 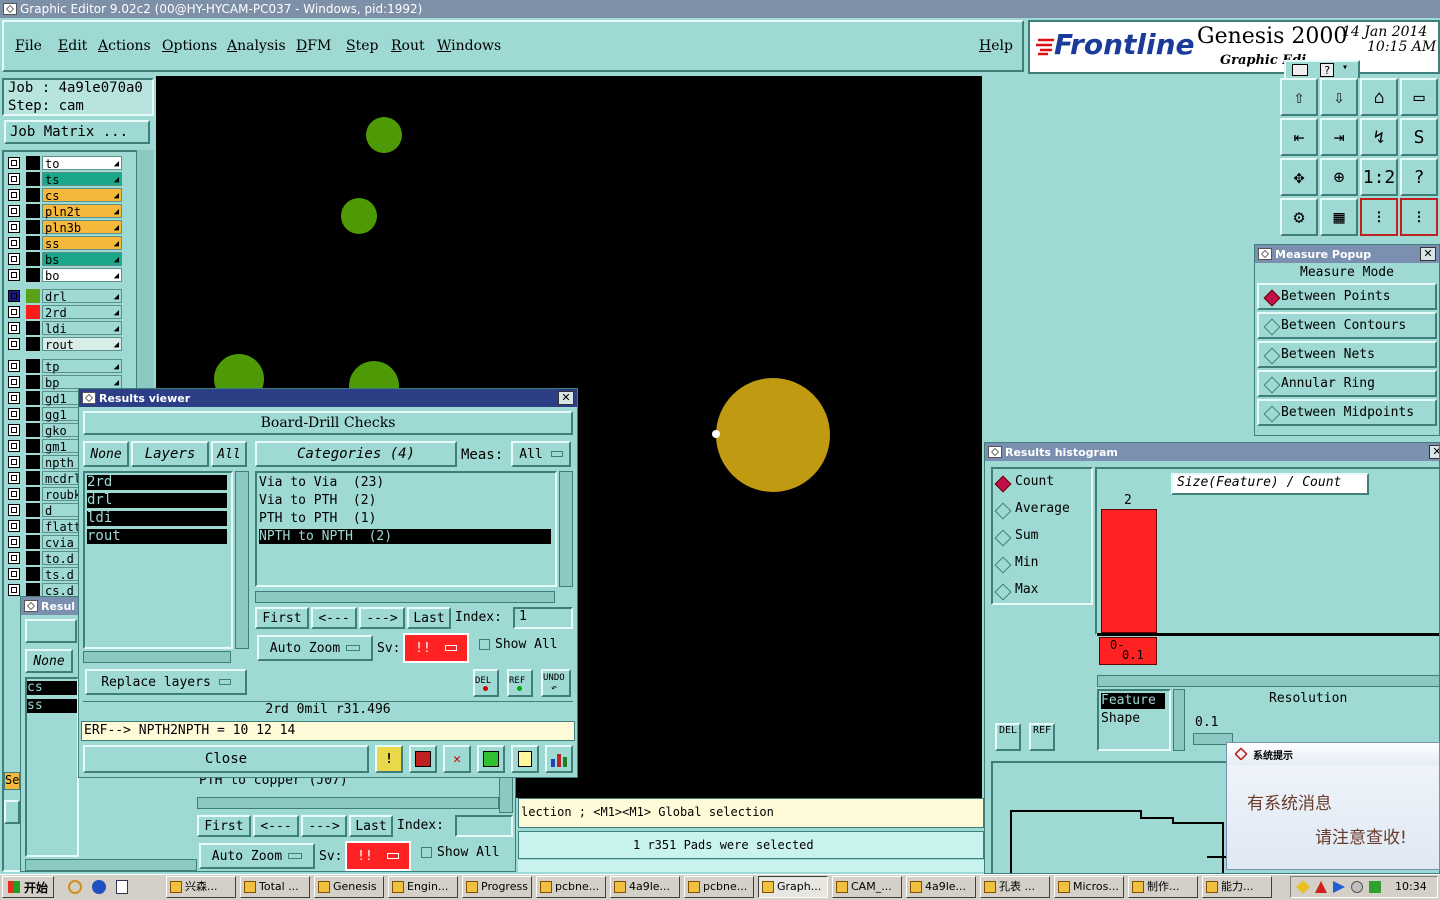 I want to click on layer-name: bs ◢, so click(x=82, y=259).